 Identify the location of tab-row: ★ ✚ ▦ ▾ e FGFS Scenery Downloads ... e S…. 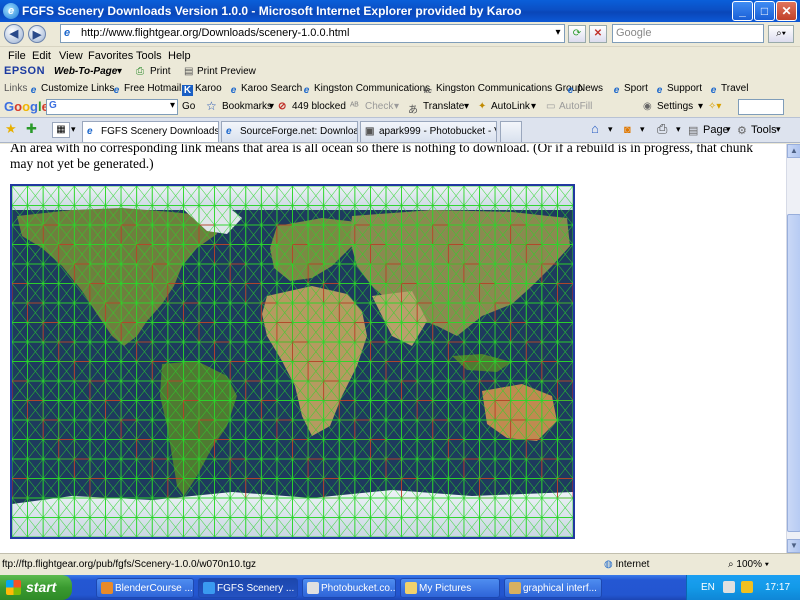
(400, 130).